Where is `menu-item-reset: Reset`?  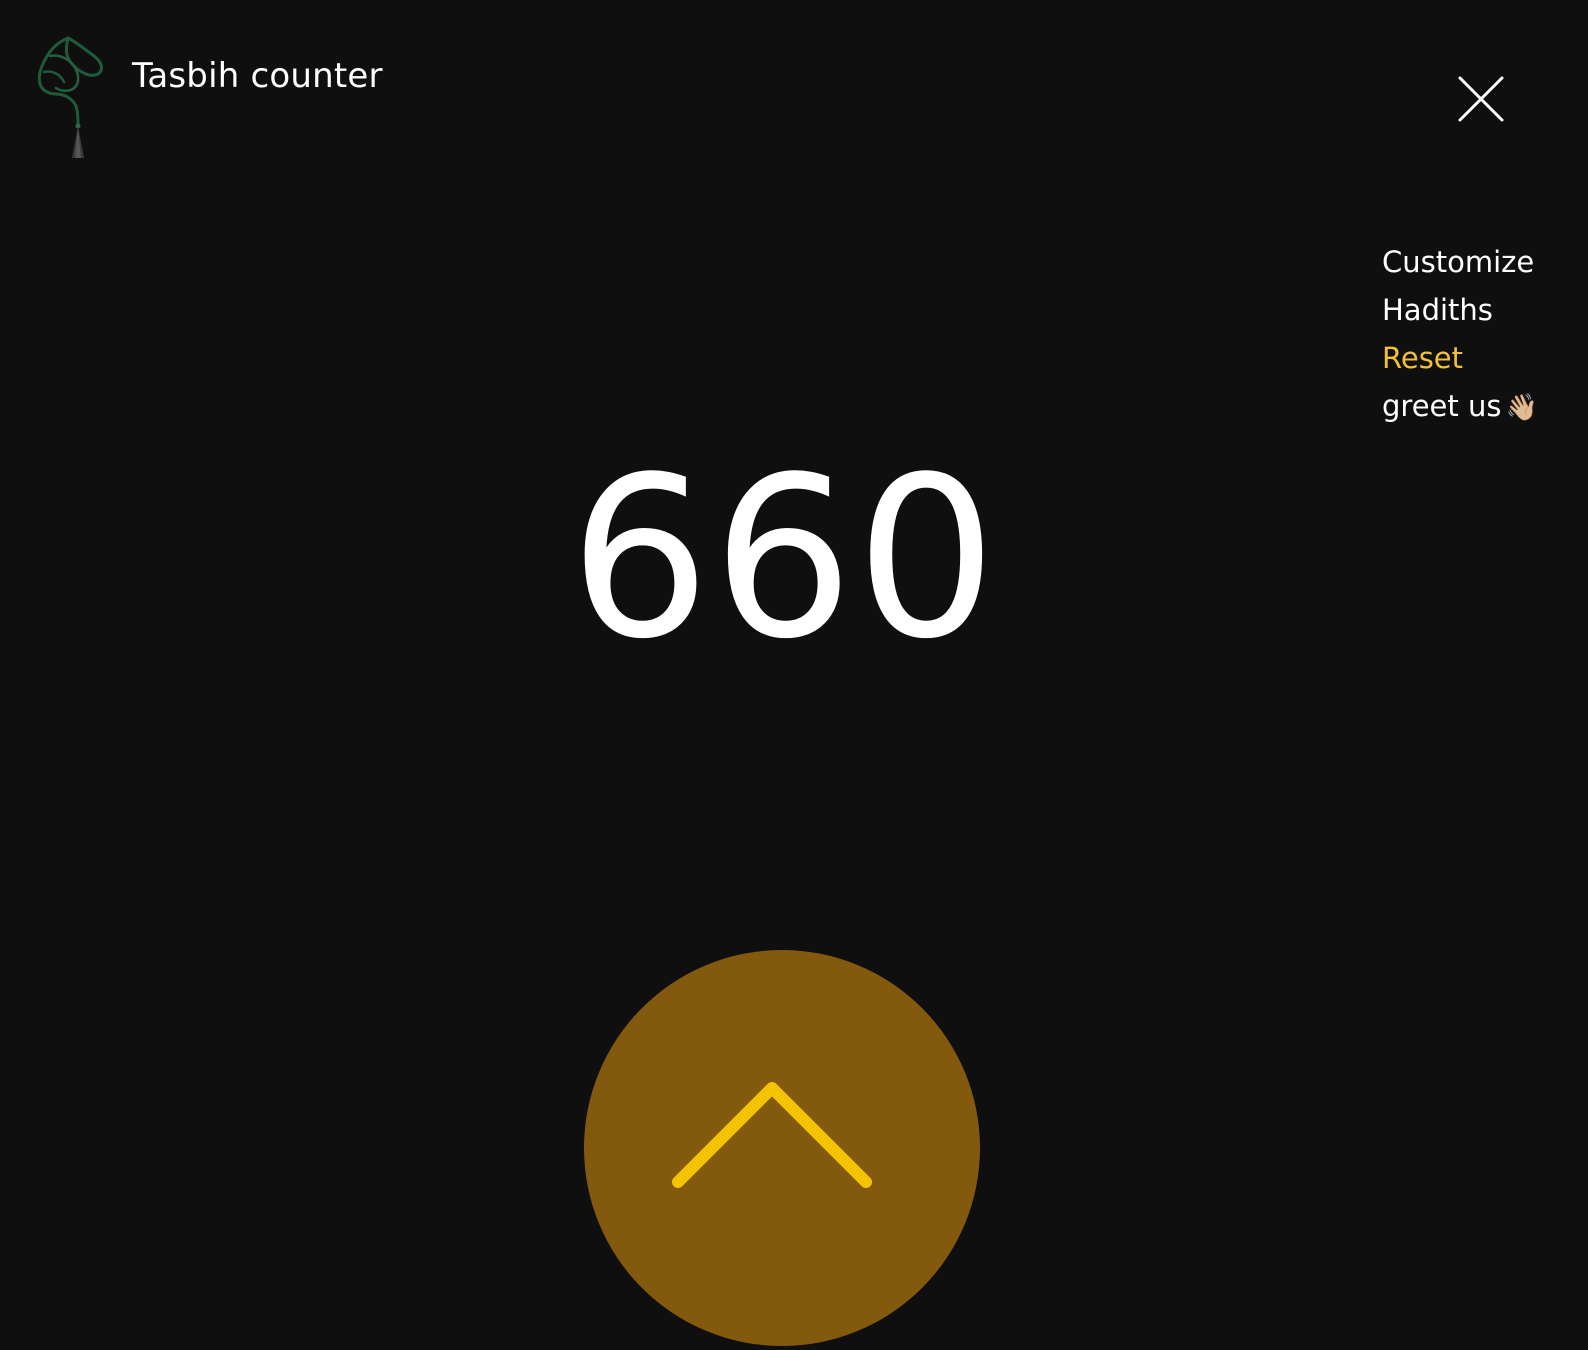
menu-item-reset: Reset is located at coordinates (1482, 358).